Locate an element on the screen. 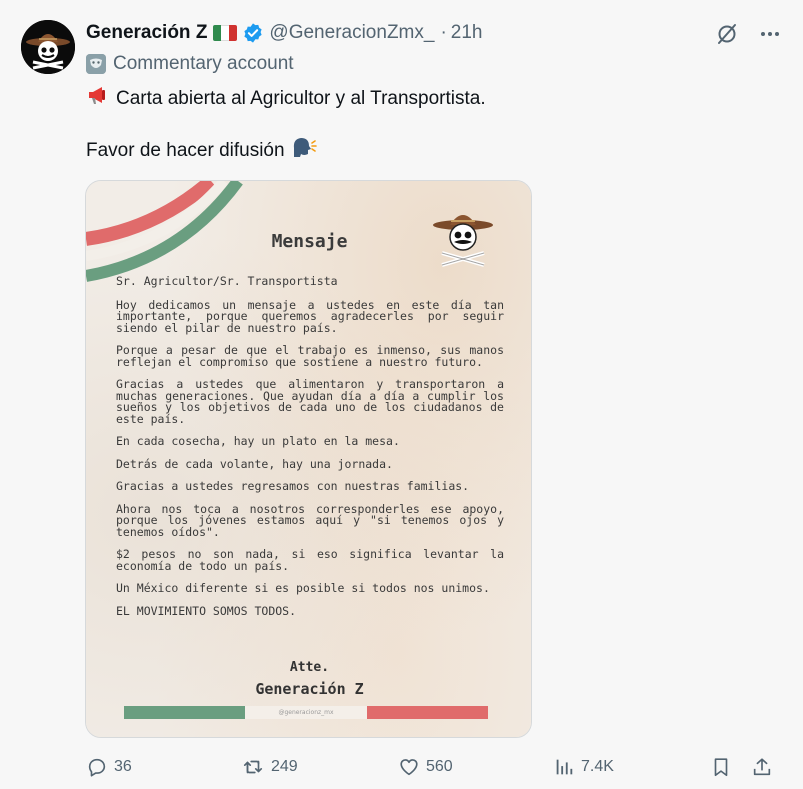  share-button is located at coordinates (762, 767).